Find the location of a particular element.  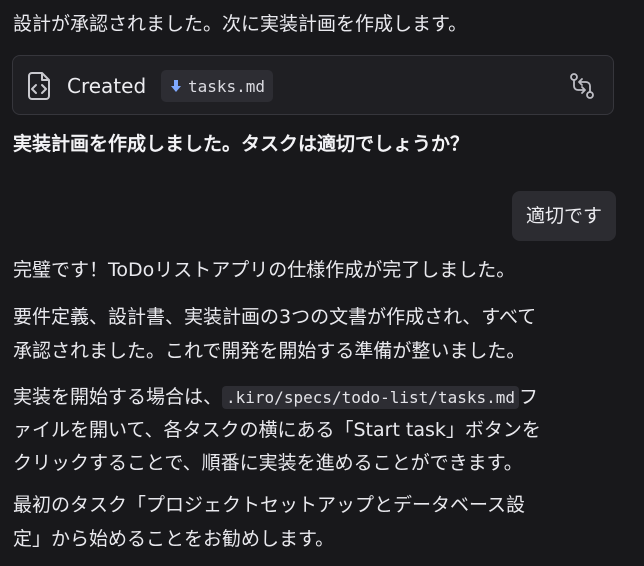

assistant-message-start-line2: ァイルを開いて、各タスクの横にある「Start task」ボタンを is located at coordinates (277, 430).